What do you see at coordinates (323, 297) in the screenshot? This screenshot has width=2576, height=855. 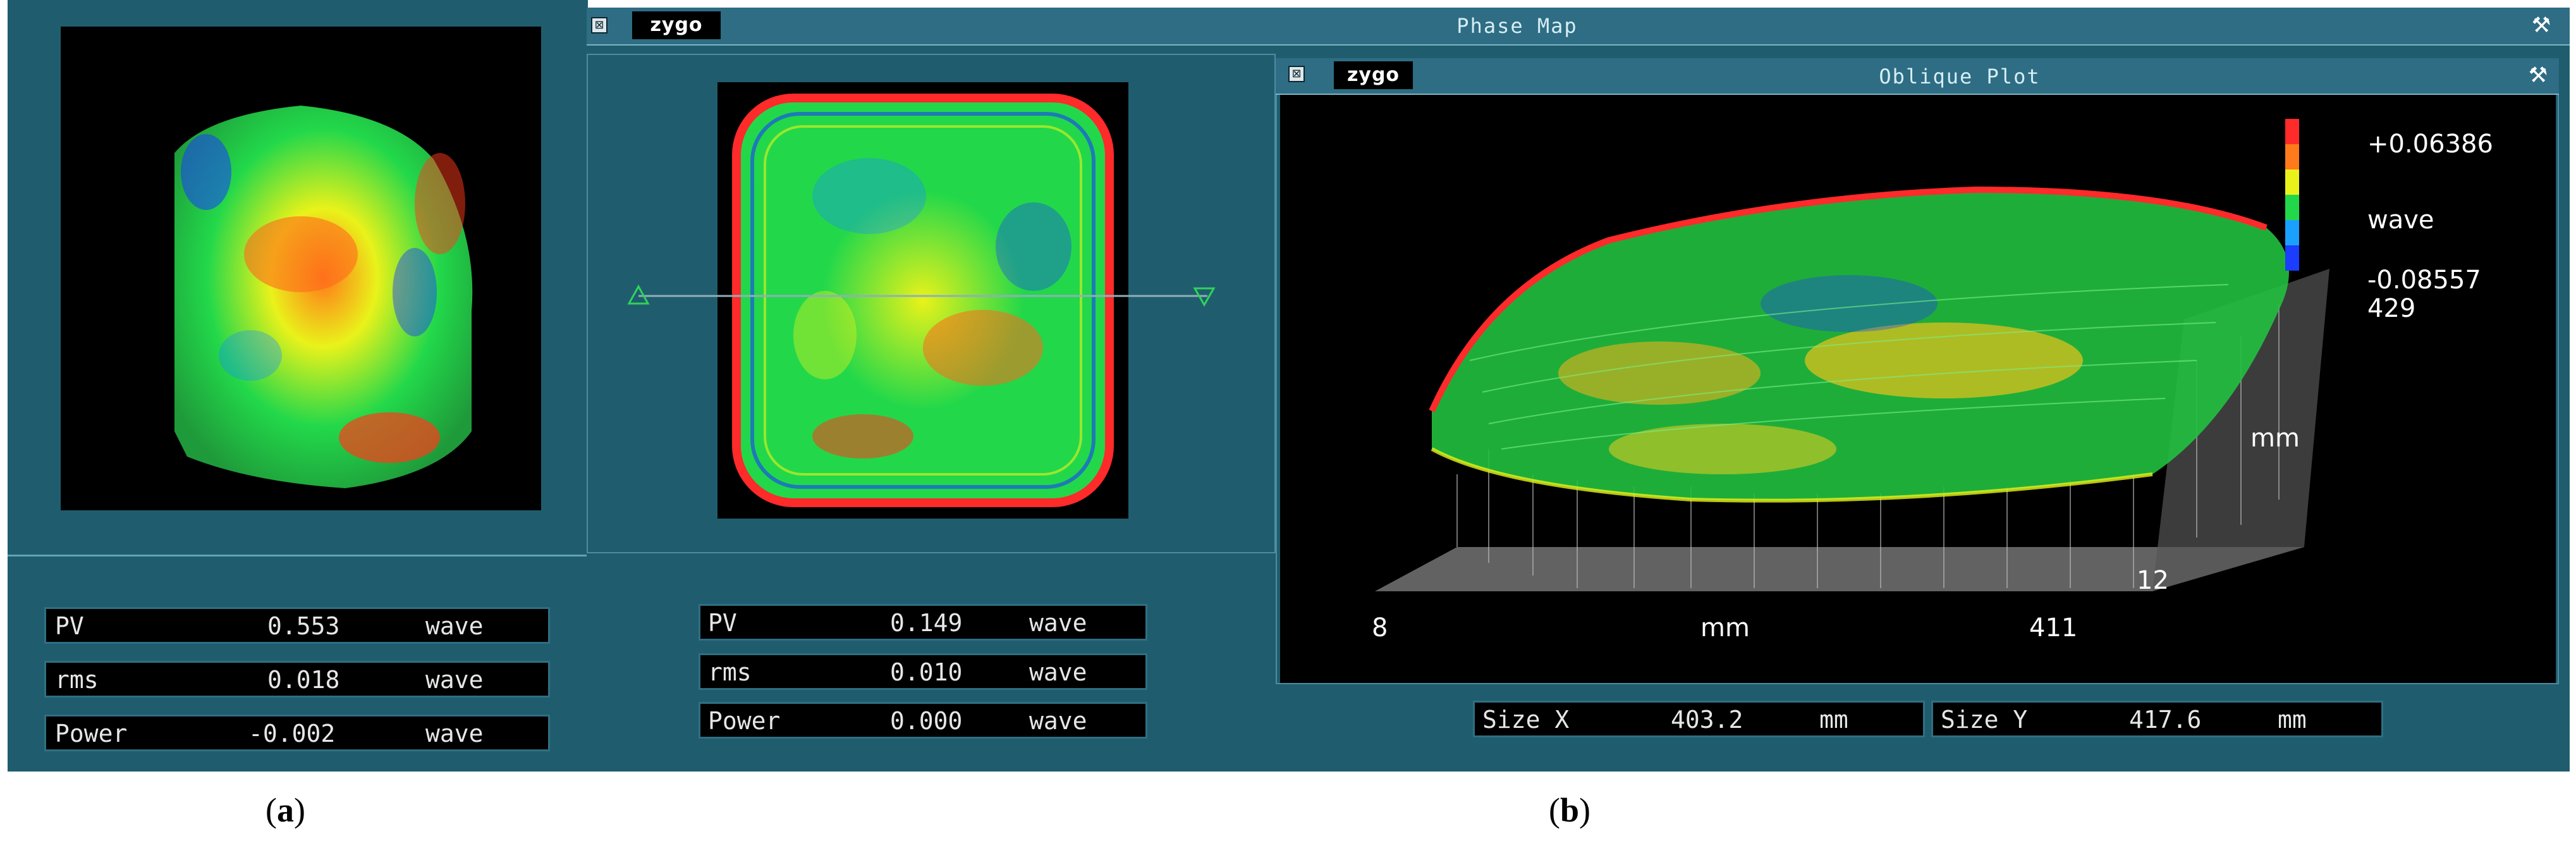 I see `surface-map-a` at bounding box center [323, 297].